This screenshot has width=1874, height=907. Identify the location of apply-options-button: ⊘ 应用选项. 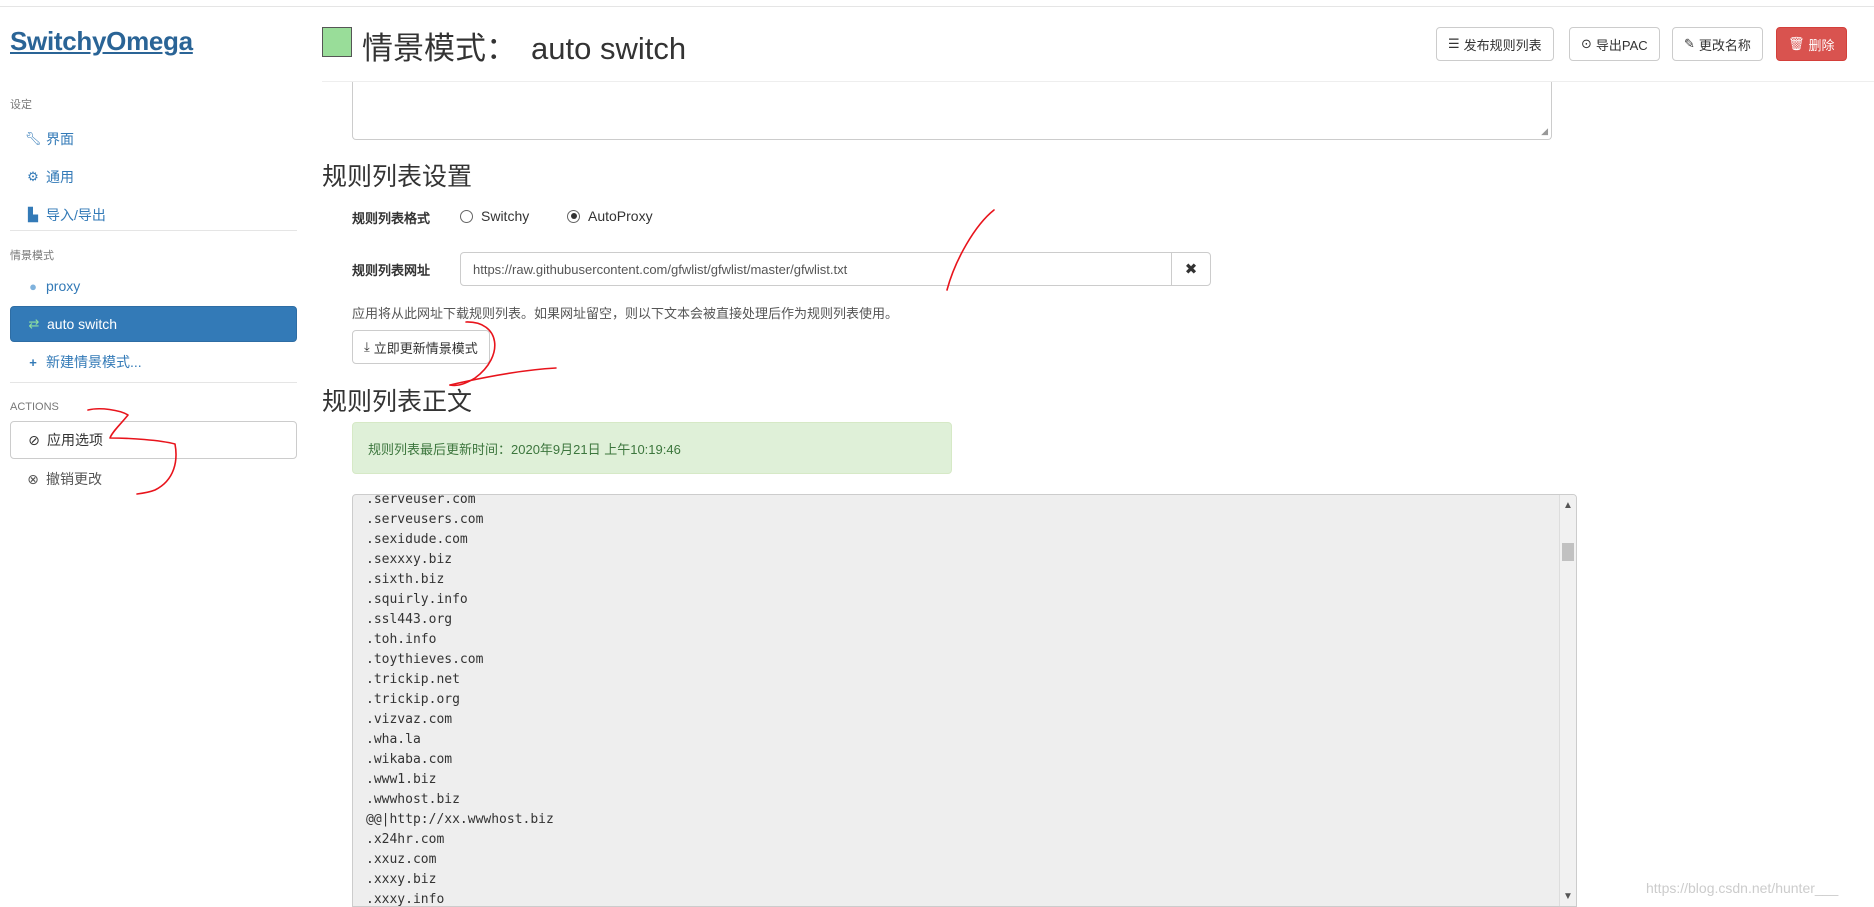
(153, 440).